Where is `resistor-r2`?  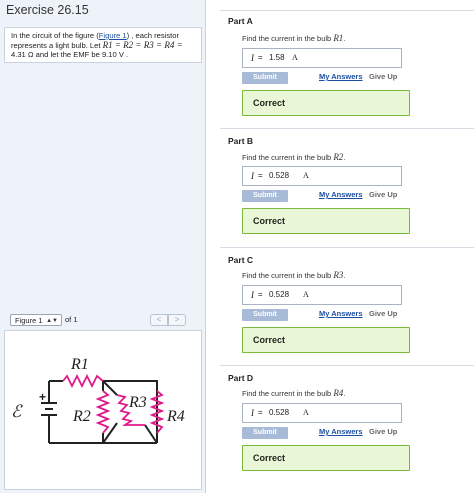
resistor-r2 is located at coordinates (103, 412).